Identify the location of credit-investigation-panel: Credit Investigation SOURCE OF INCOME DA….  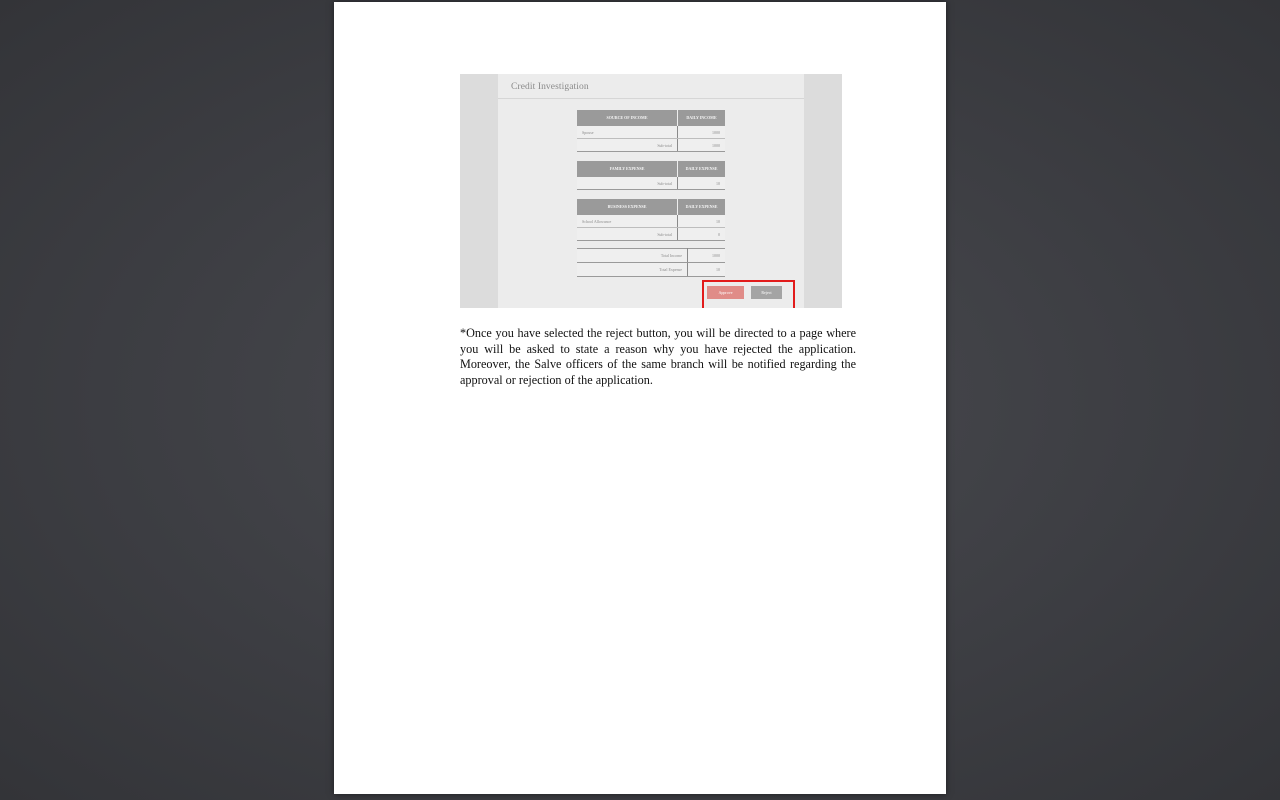
(651, 191).